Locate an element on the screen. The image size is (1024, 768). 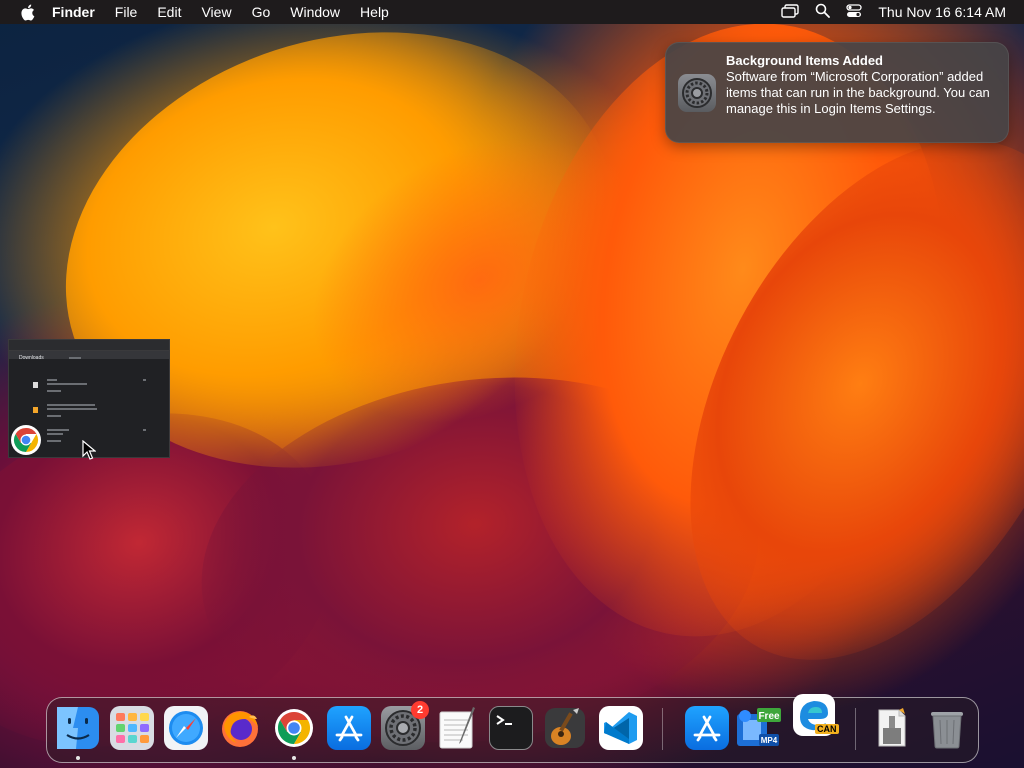
dock-terminal is located at coordinates (511, 728).